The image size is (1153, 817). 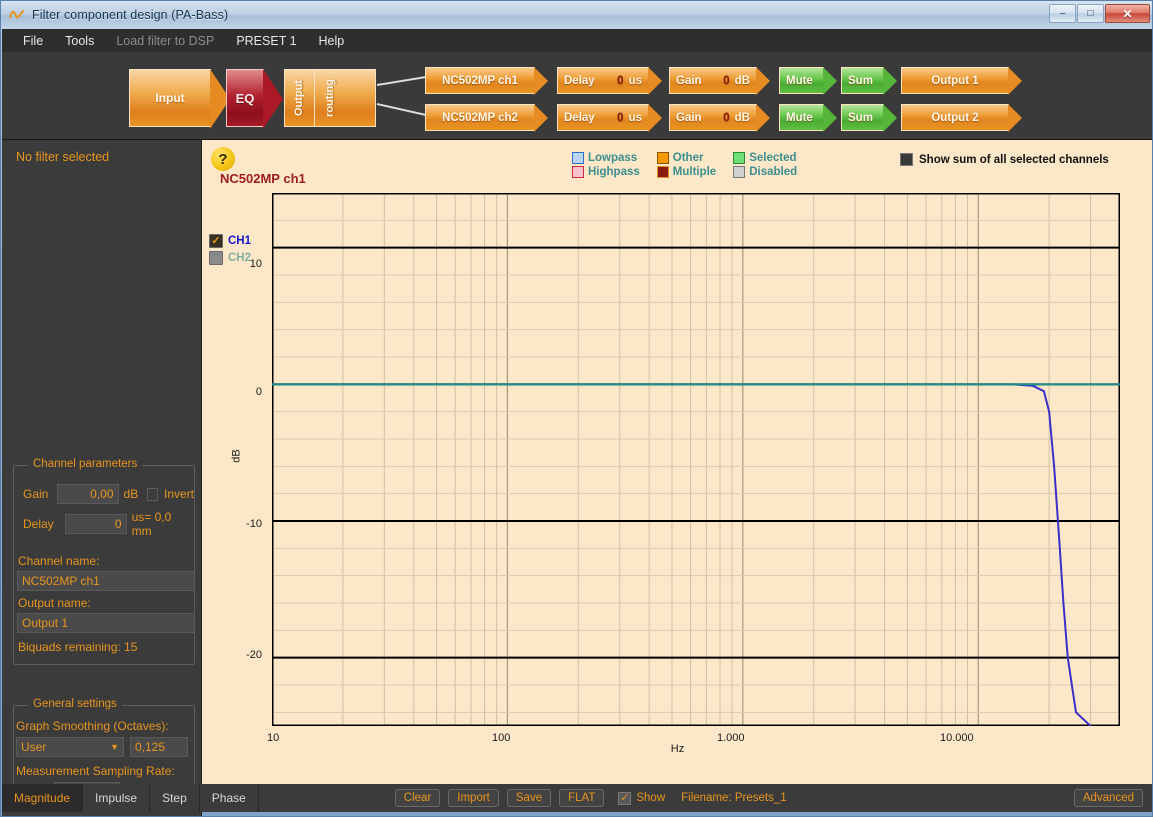 I want to click on flow-gain-2-unit: dB, so click(x=742, y=117).